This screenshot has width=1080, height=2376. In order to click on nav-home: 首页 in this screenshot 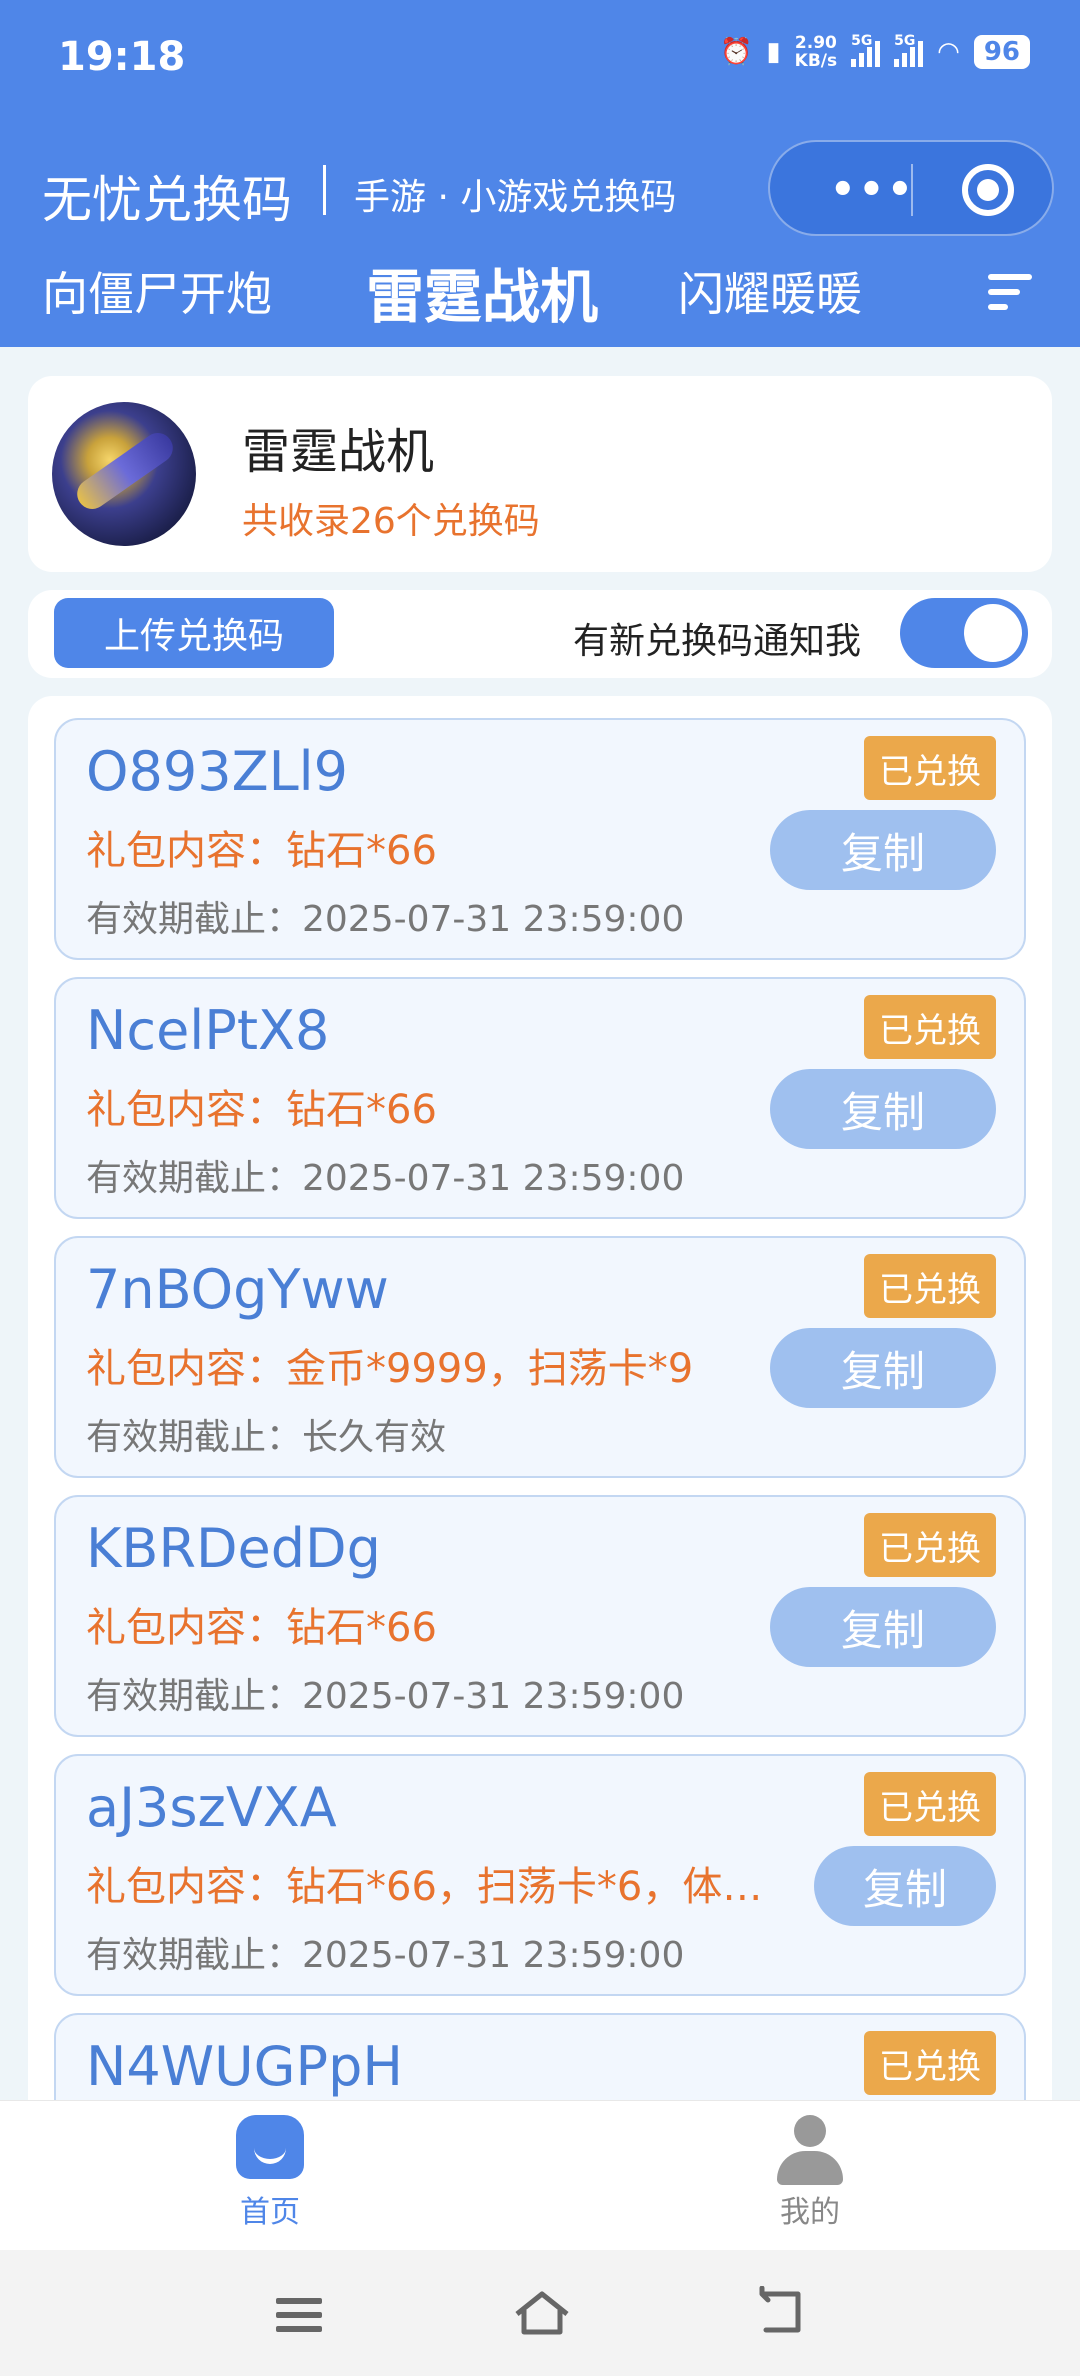, I will do `click(270, 2173)`.